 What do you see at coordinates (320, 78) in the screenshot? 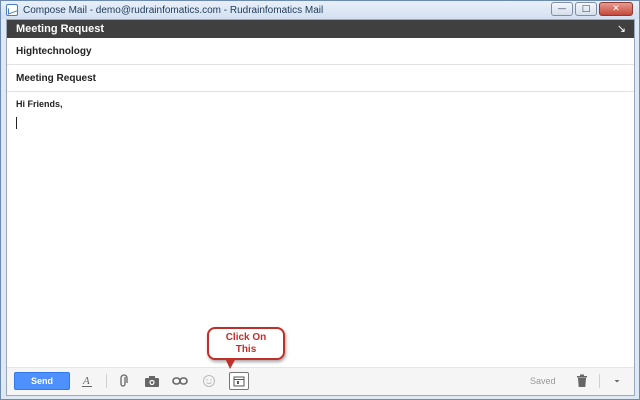
I see `subject-field: Meeting Request` at bounding box center [320, 78].